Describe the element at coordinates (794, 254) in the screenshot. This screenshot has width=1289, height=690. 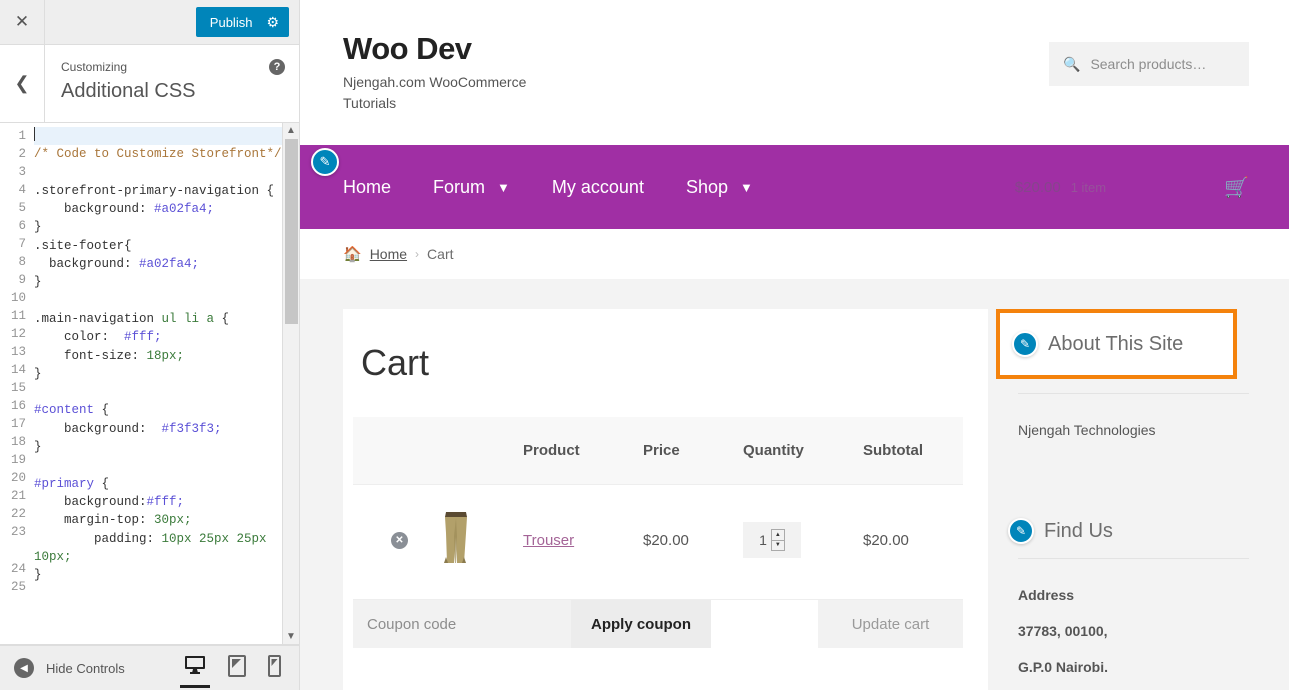
I see `breadcrumb: 🏠 Home › Cart` at that location.